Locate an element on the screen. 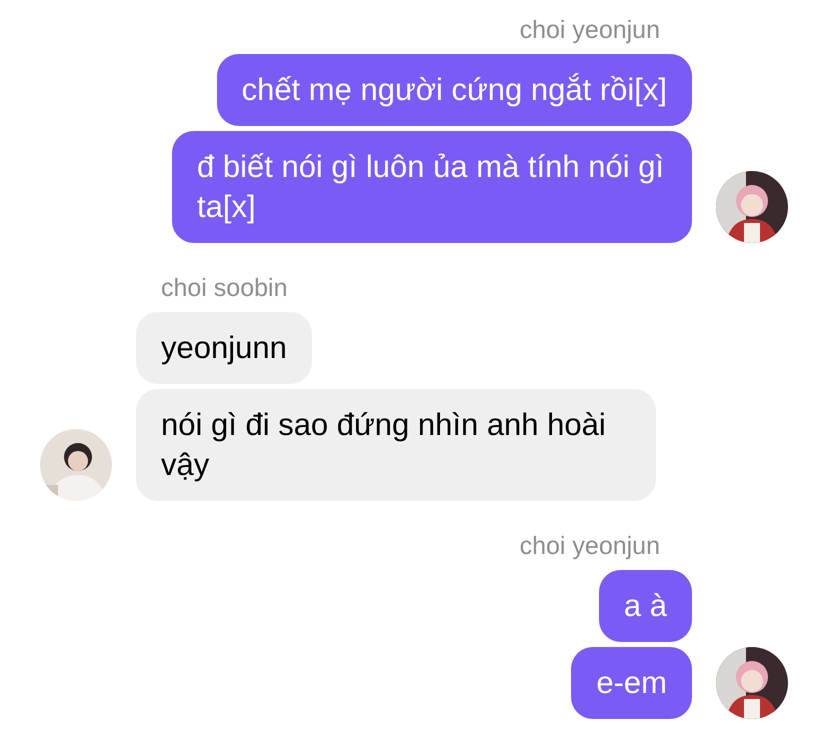 This screenshot has width=828, height=731. message-bubble: a à is located at coordinates (645, 606).